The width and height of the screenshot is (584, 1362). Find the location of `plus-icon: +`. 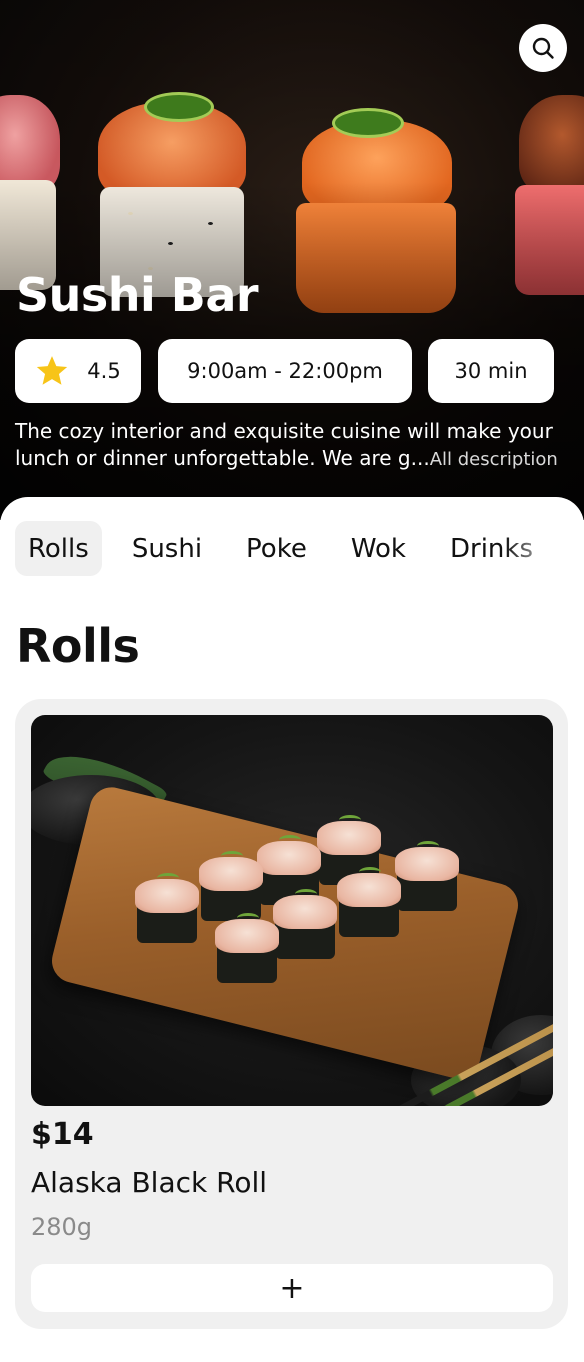

plus-icon: + is located at coordinates (292, 1288).